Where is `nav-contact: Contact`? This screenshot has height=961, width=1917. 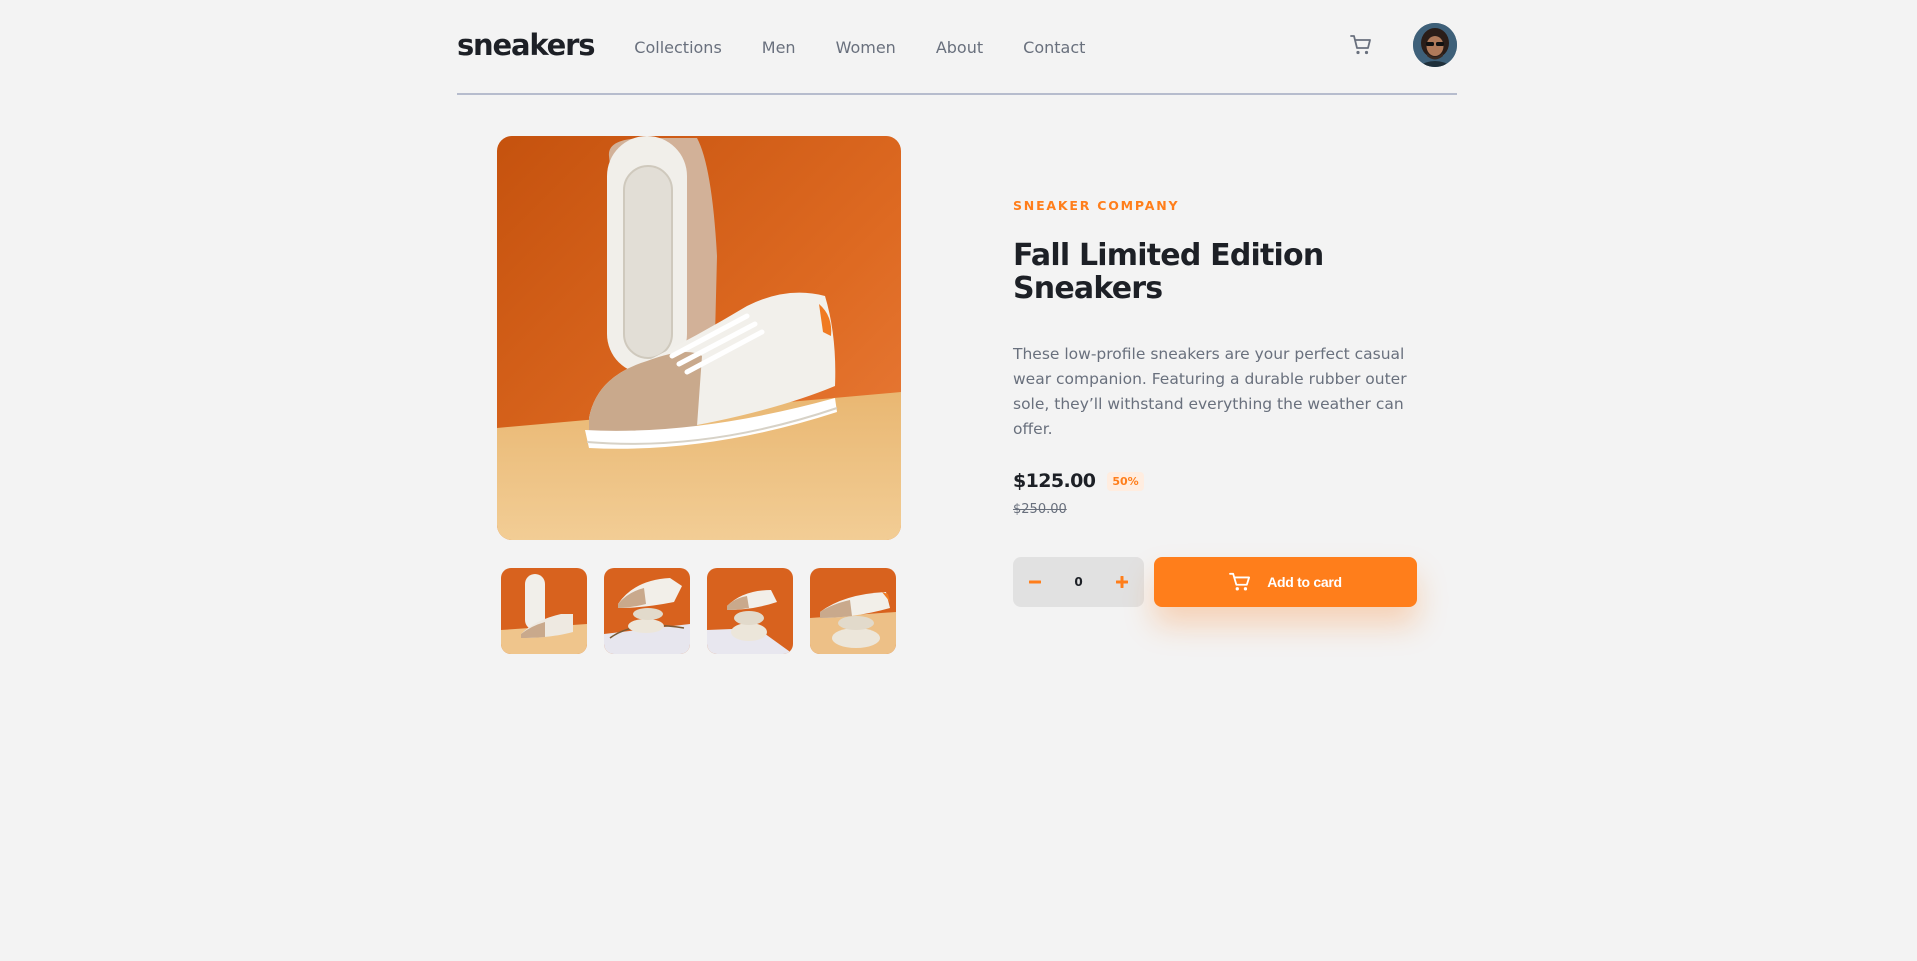 nav-contact: Contact is located at coordinates (1054, 47).